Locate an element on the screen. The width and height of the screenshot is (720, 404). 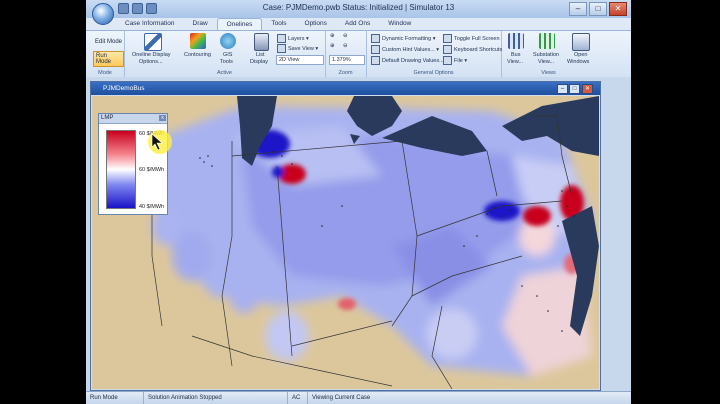
layers-label: Layers is located at coordinates (296, 38).